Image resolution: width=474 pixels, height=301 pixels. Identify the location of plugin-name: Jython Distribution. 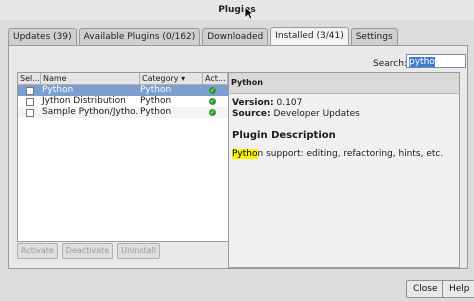
(84, 101).